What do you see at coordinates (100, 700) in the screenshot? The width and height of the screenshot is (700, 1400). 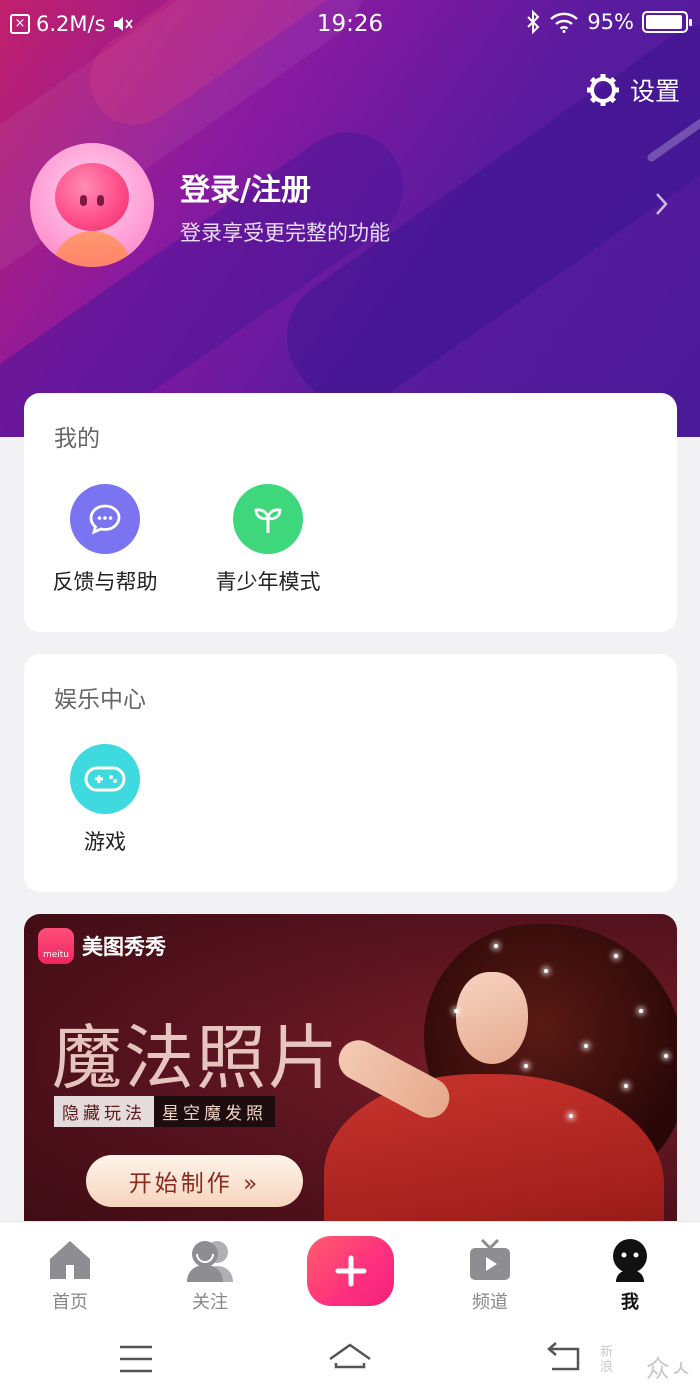 I see `entertainment-title: 娱乐中心` at bounding box center [100, 700].